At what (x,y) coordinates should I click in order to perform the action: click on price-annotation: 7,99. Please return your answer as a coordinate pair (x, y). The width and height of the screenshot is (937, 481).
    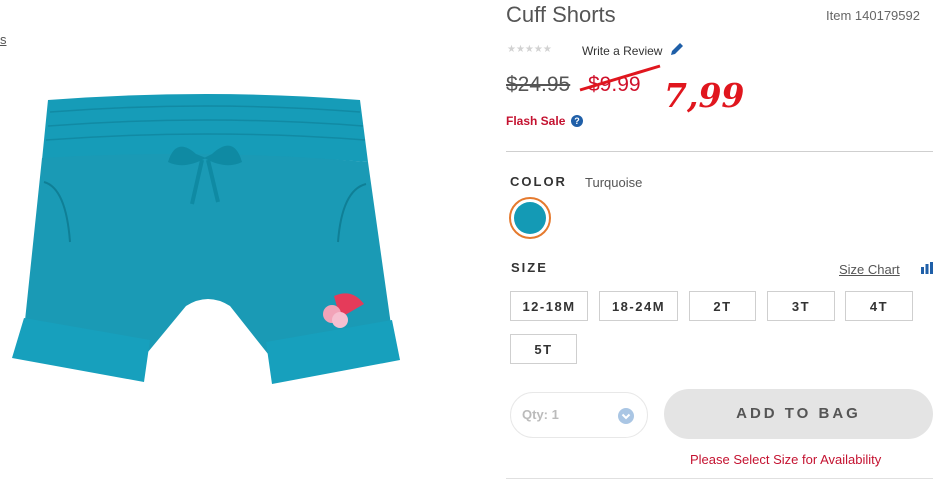
    Looking at the image, I should click on (704, 95).